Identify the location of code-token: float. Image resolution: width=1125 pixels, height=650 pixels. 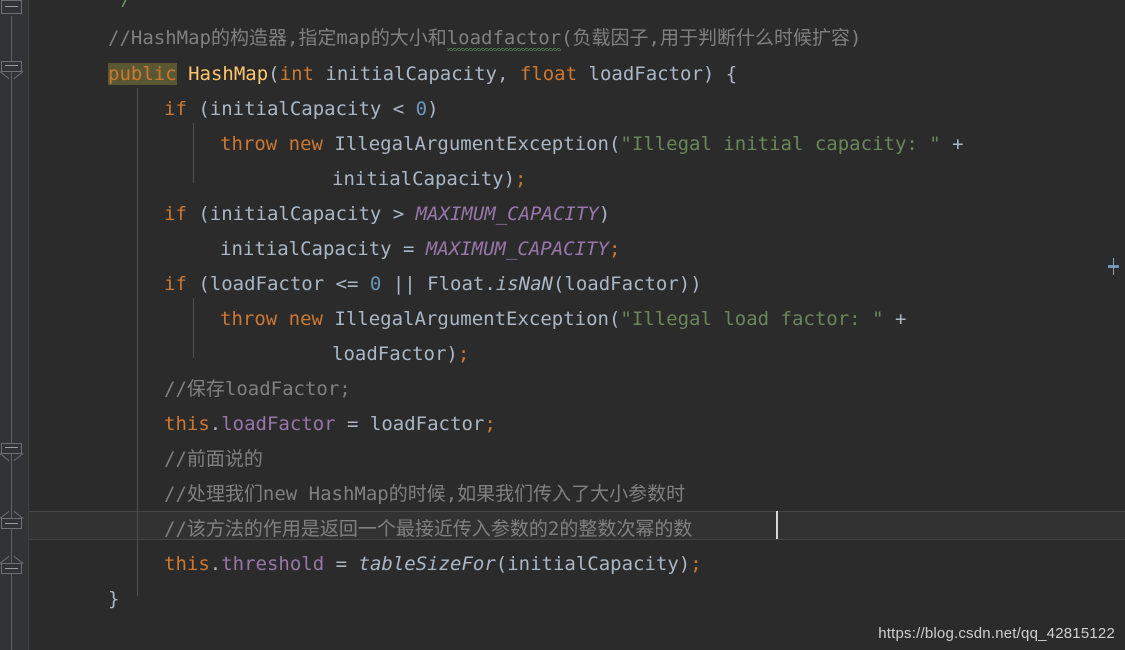
(548, 74).